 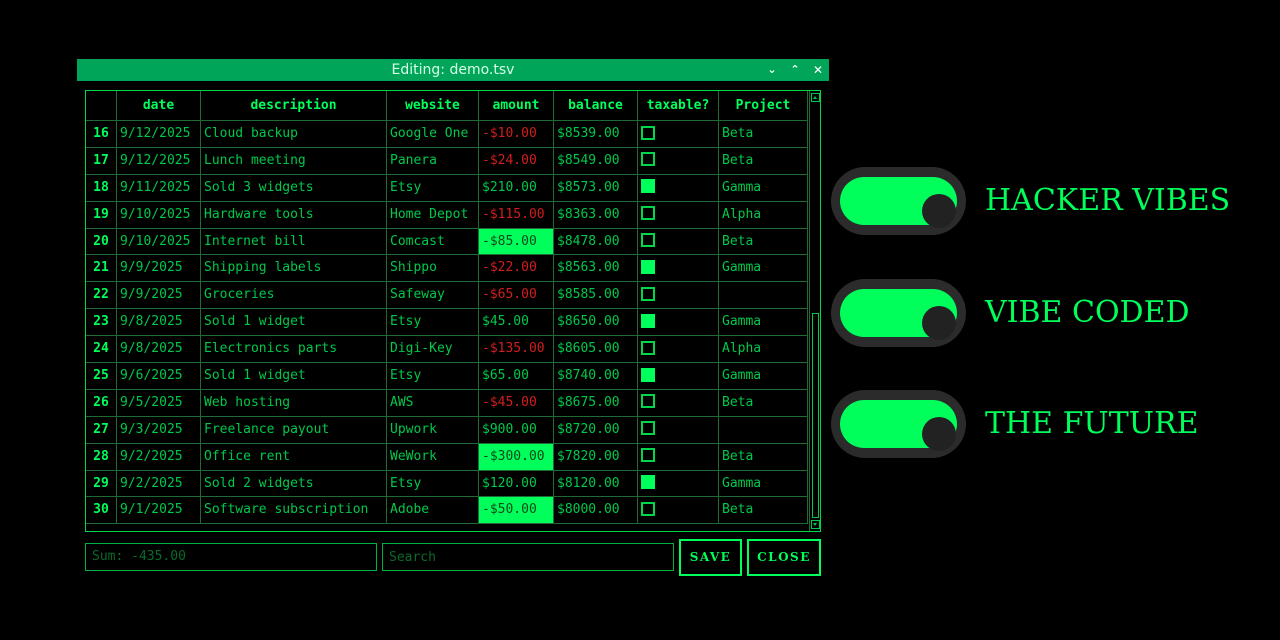 What do you see at coordinates (516, 106) in the screenshot?
I see `column-header-amount: amount` at bounding box center [516, 106].